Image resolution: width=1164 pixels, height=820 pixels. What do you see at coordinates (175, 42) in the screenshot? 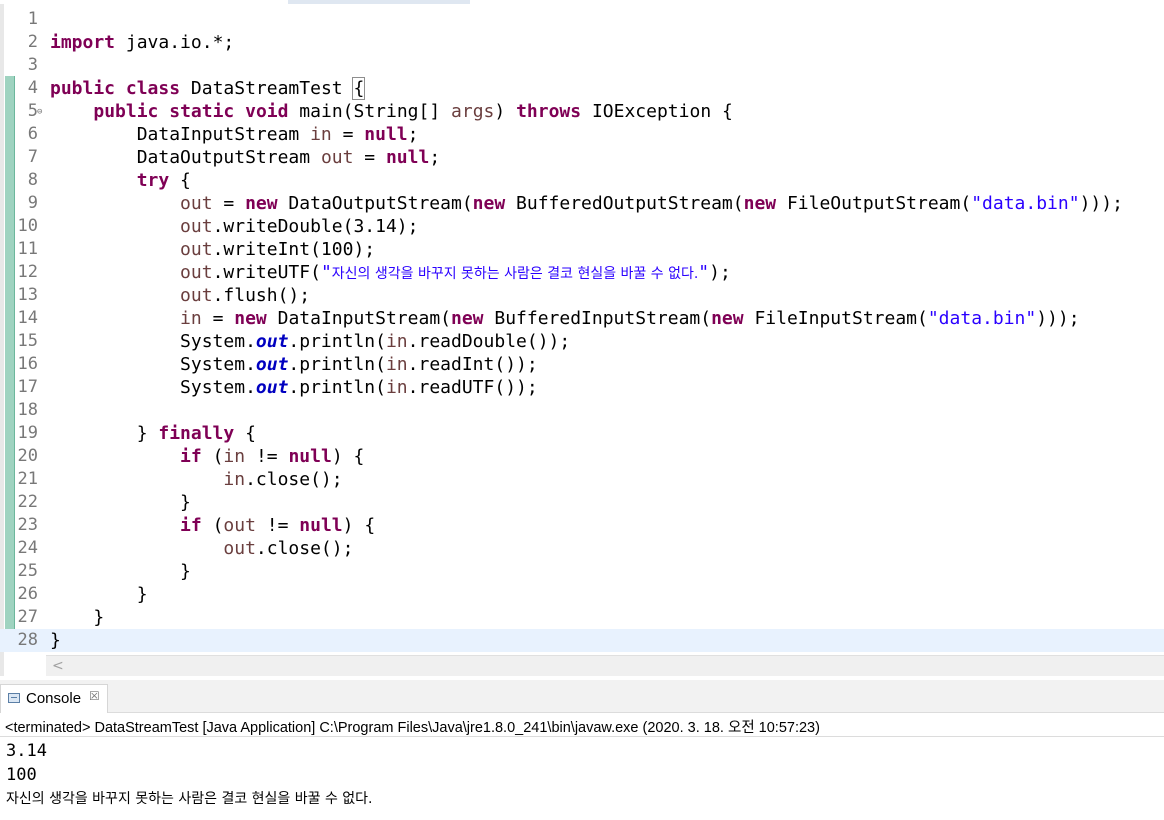
I see `code-token: java.io.*;` at bounding box center [175, 42].